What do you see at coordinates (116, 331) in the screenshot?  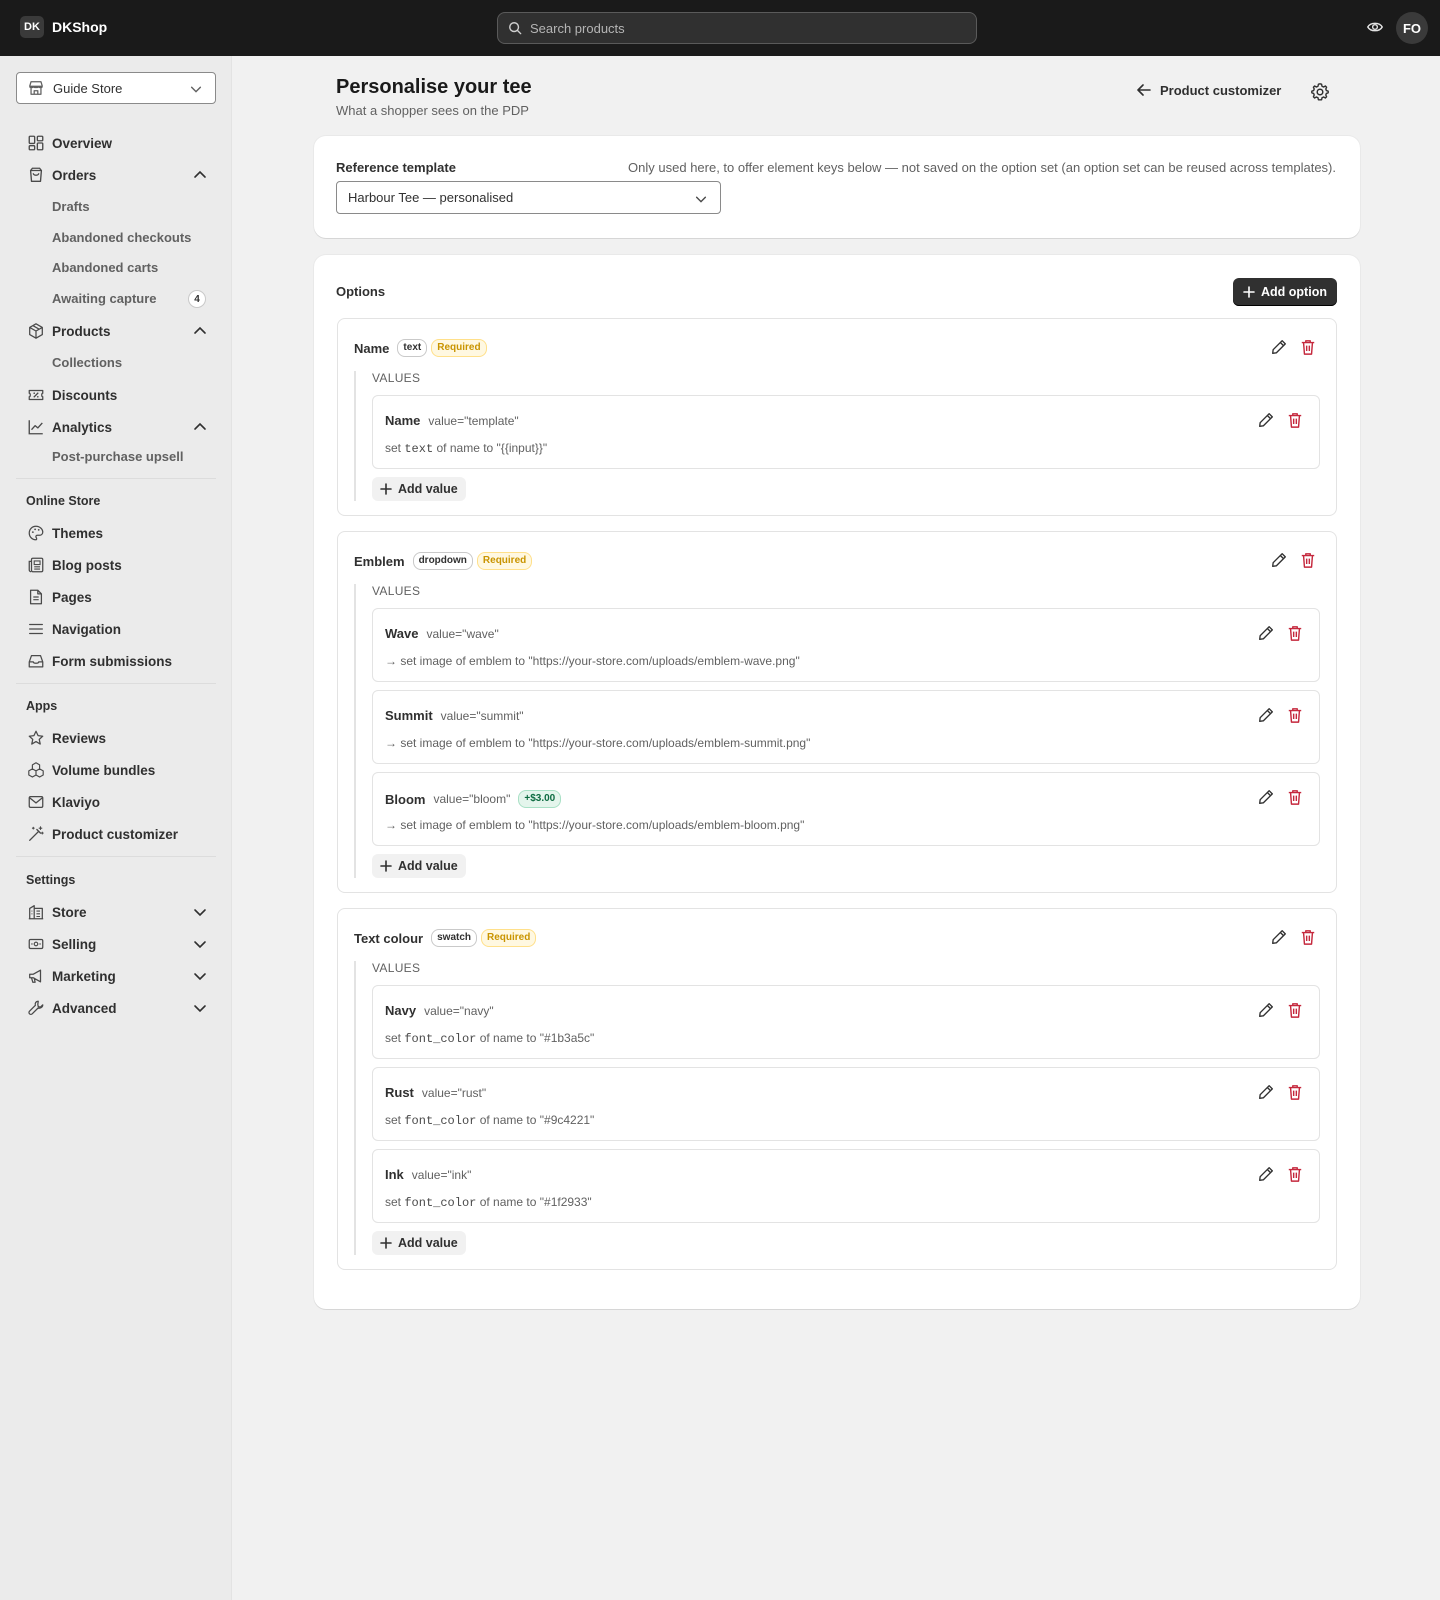 I see `sidebar-item-products: Products` at bounding box center [116, 331].